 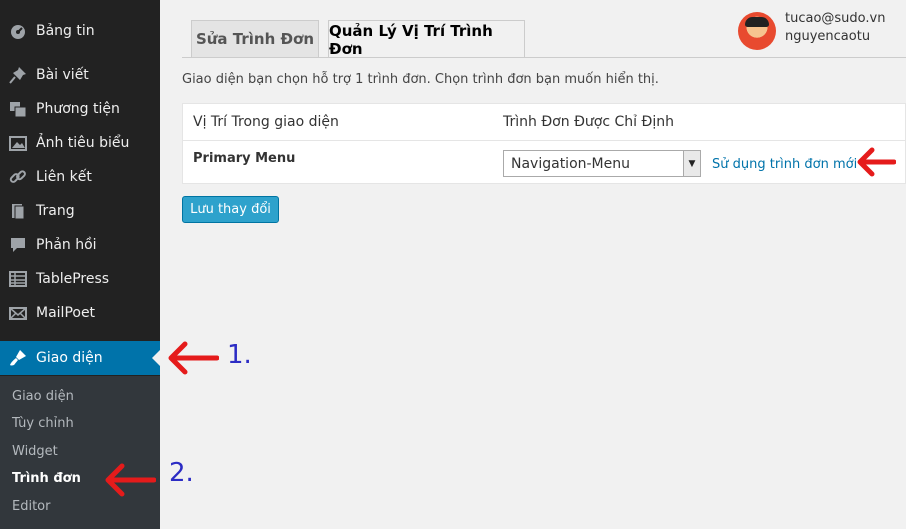 What do you see at coordinates (18, 109) in the screenshot?
I see `media-icon` at bounding box center [18, 109].